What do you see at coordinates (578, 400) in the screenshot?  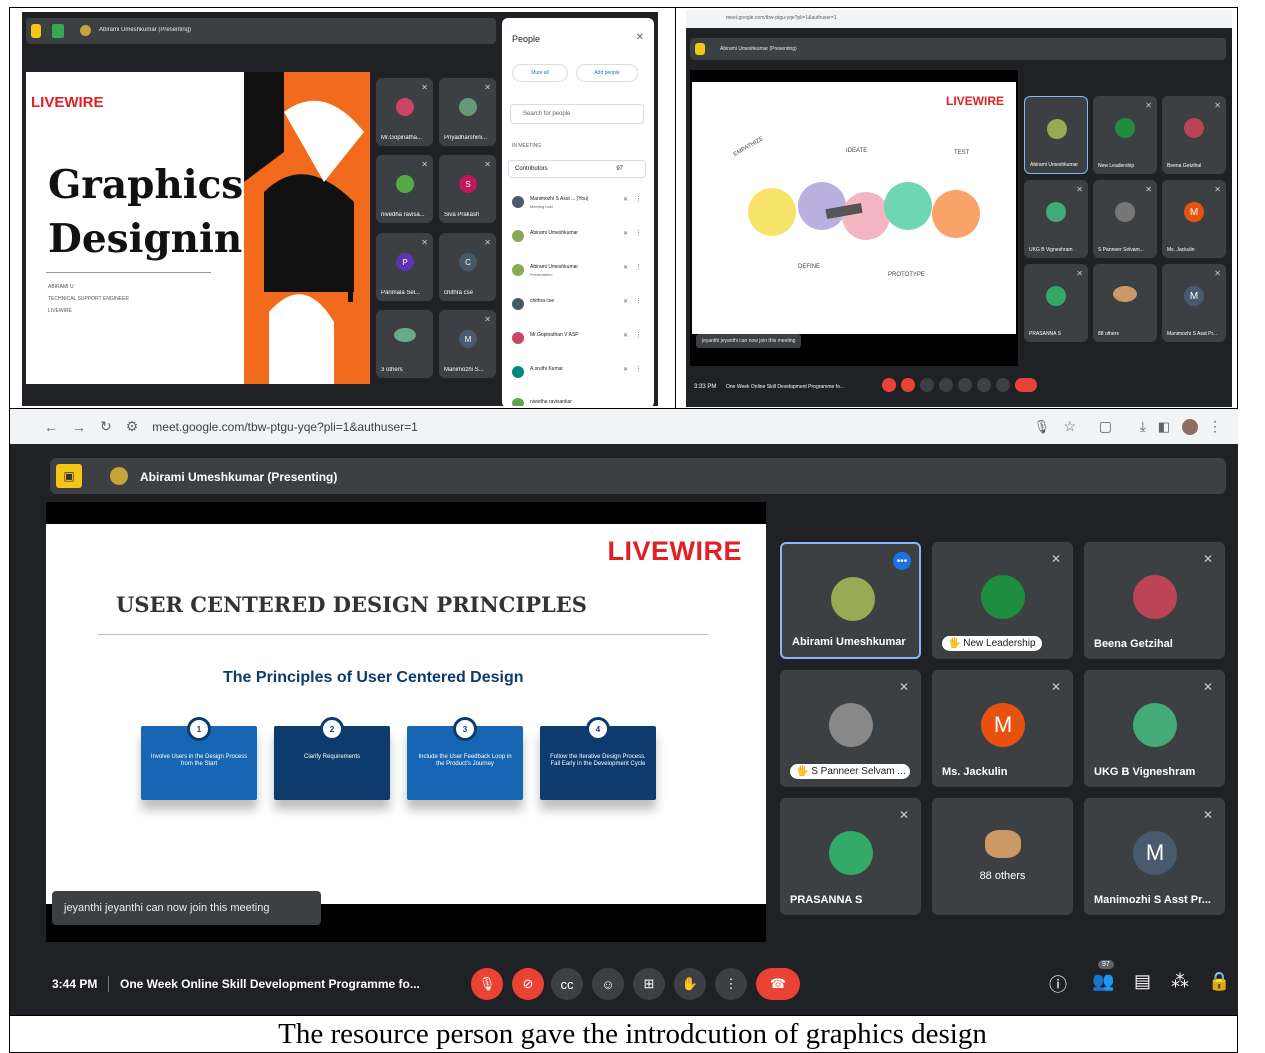 I see `list-item: nivedha ravisankar` at bounding box center [578, 400].